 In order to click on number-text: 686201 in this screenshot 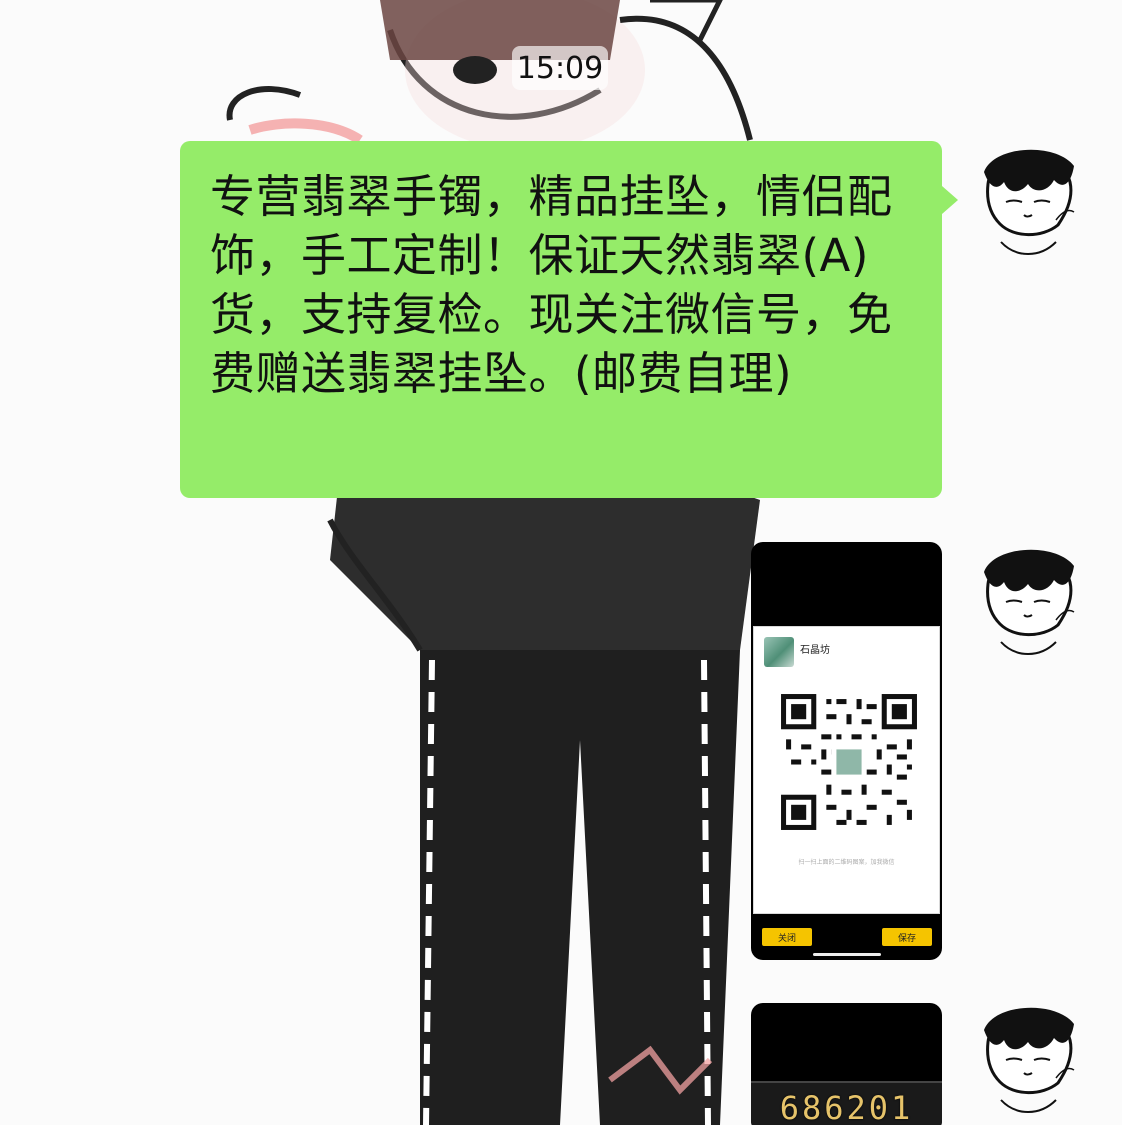, I will do `click(846, 1107)`.